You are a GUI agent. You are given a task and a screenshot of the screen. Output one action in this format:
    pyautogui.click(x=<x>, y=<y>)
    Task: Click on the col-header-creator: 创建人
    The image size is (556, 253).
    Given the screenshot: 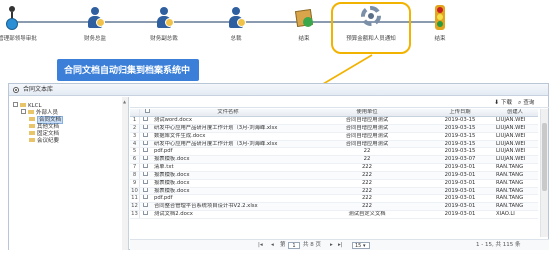 What is the action you would take?
    pyautogui.click(x=515, y=112)
    